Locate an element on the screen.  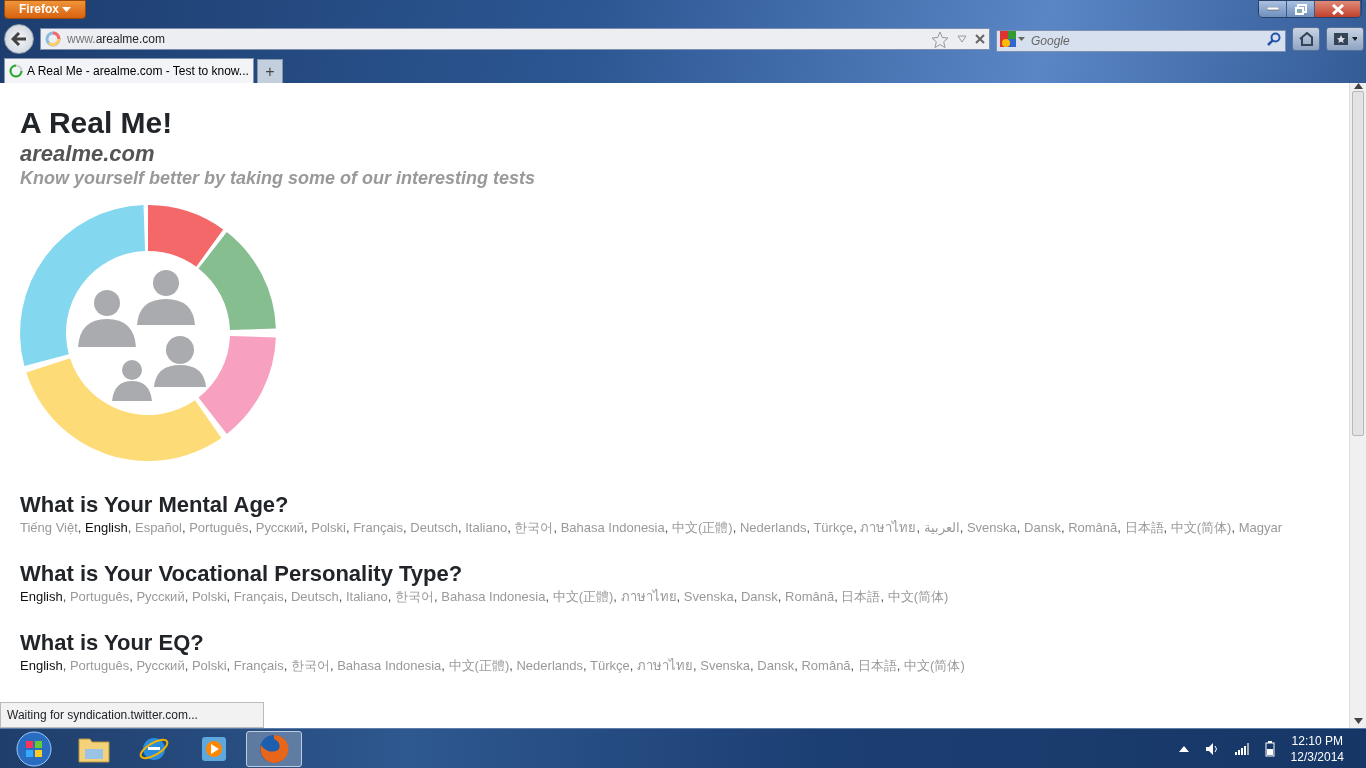
site-title: A Real Me! is located at coordinates (97, 123).